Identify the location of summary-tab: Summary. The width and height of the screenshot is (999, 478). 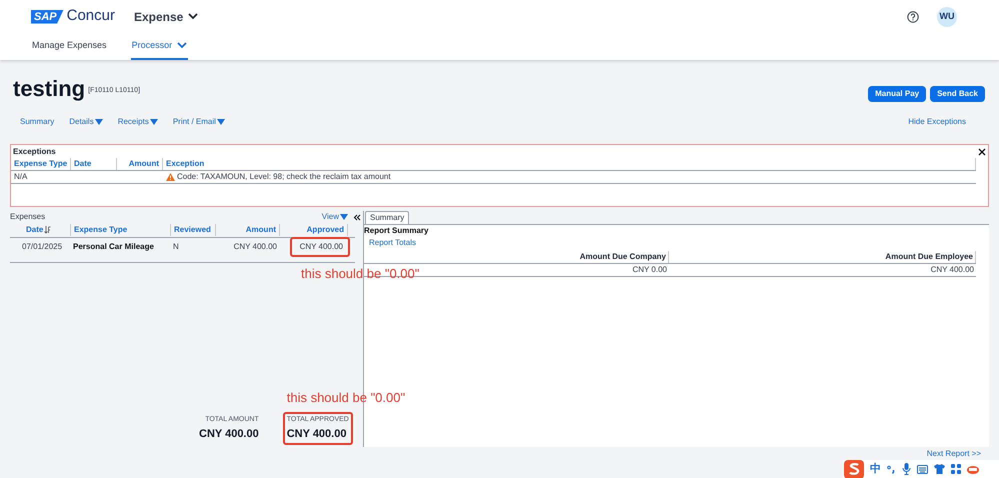
(387, 217).